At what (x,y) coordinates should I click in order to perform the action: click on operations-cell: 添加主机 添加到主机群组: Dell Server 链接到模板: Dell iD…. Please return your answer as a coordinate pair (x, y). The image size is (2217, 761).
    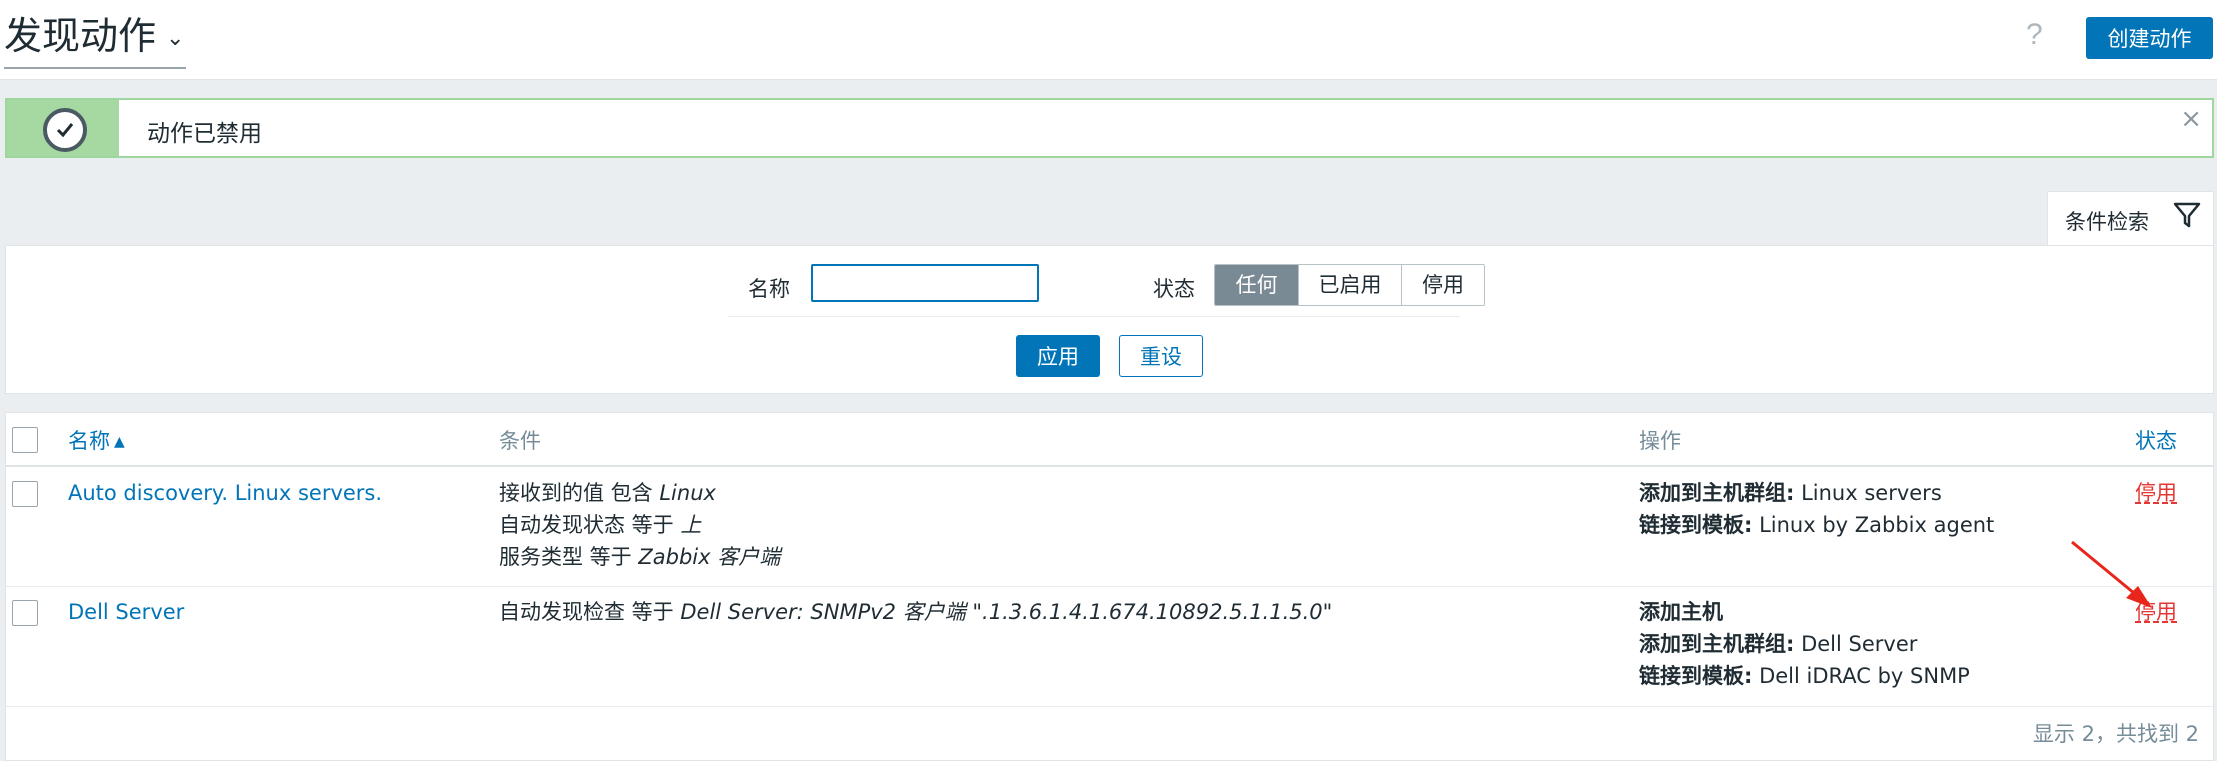
    Looking at the image, I should click on (1804, 644).